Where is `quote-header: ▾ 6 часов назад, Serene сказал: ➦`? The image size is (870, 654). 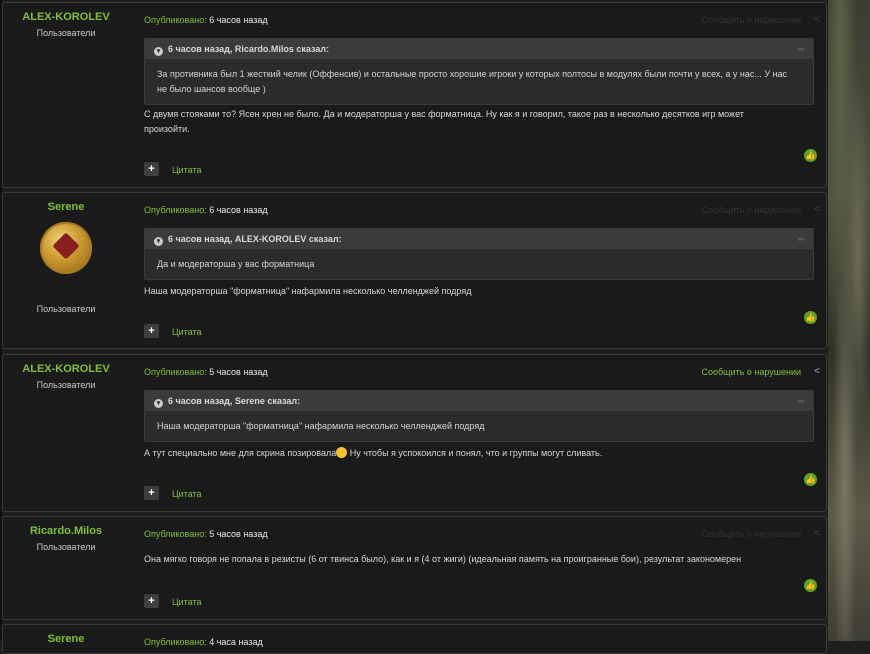 quote-header: ▾ 6 часов назад, Serene сказал: ➦ is located at coordinates (479, 401).